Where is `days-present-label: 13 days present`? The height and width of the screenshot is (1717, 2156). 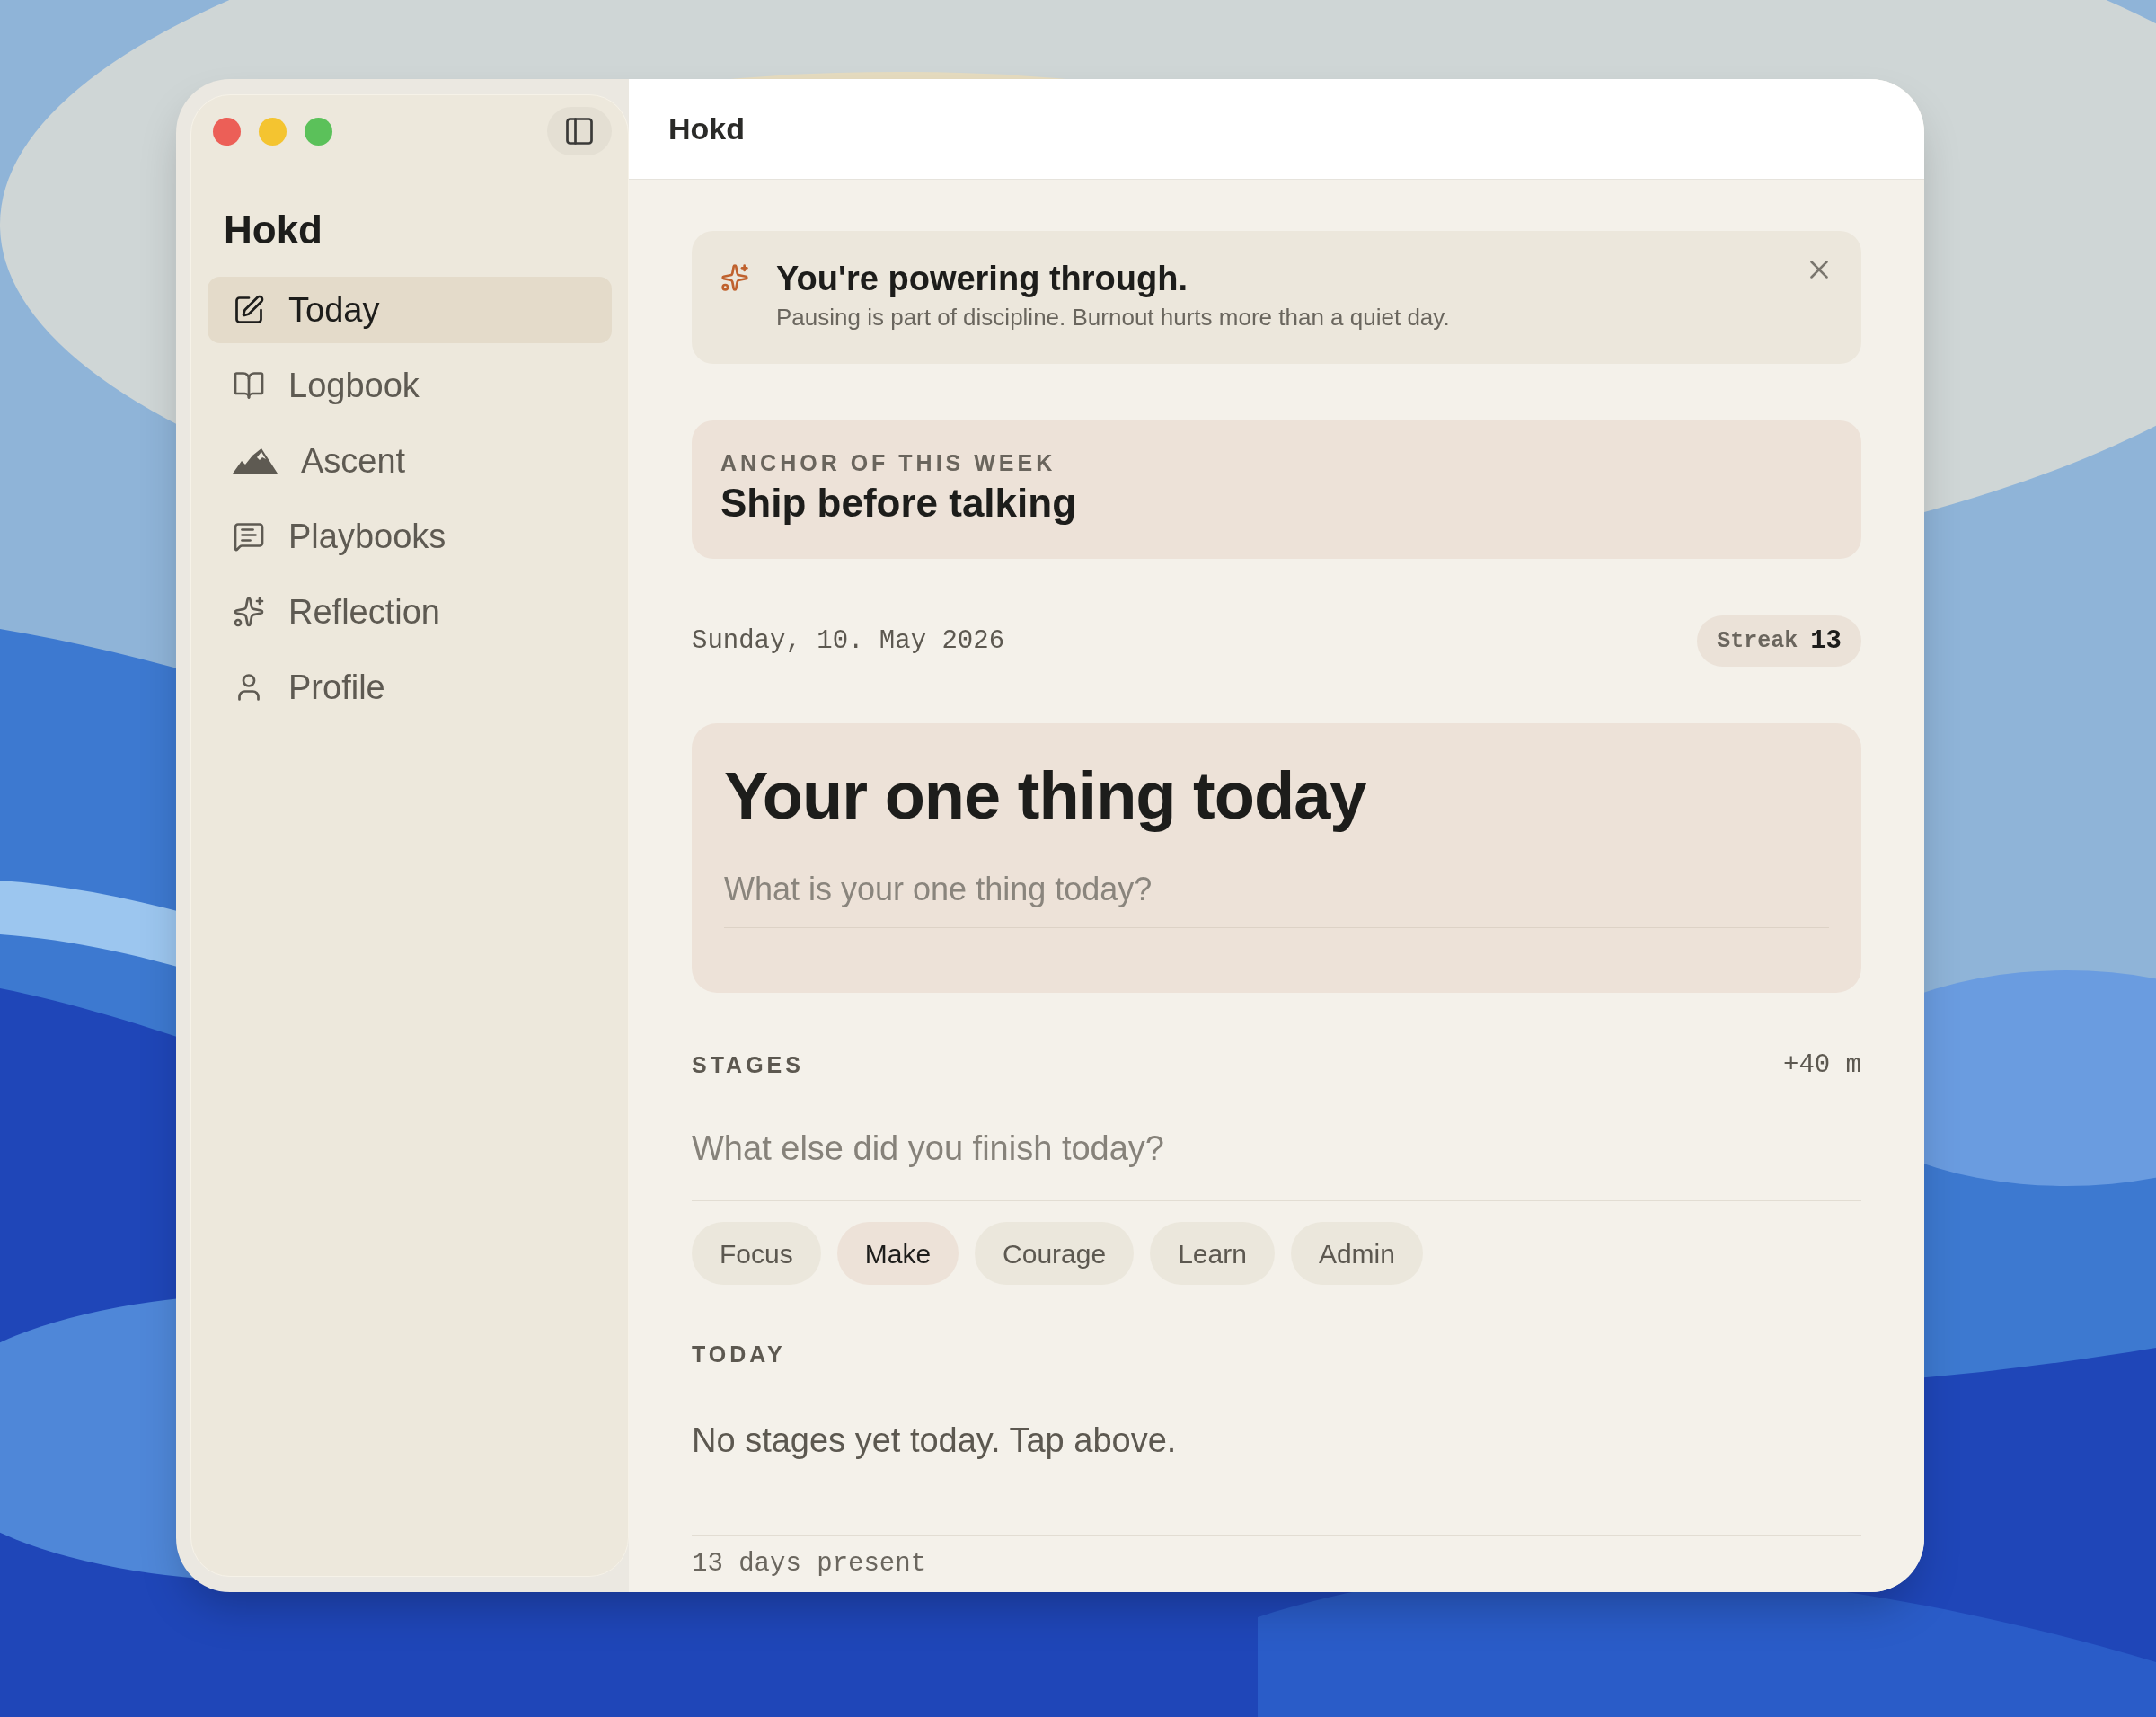 days-present-label: 13 days present is located at coordinates (809, 1564).